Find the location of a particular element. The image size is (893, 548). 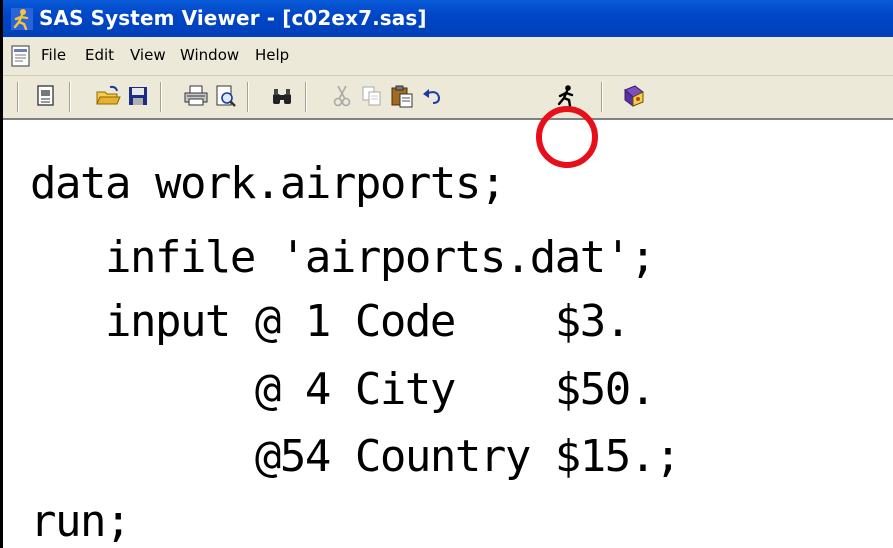

open-button is located at coordinates (108, 96).